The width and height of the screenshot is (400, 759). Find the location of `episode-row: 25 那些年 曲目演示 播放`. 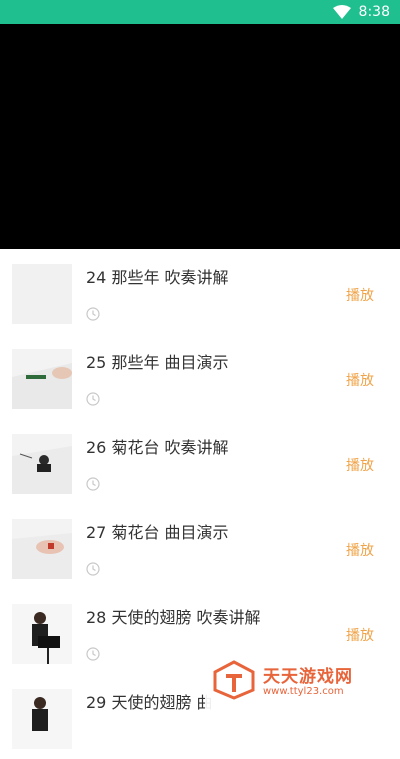

episode-row: 25 那些年 曲目演示 播放 is located at coordinates (200, 376).